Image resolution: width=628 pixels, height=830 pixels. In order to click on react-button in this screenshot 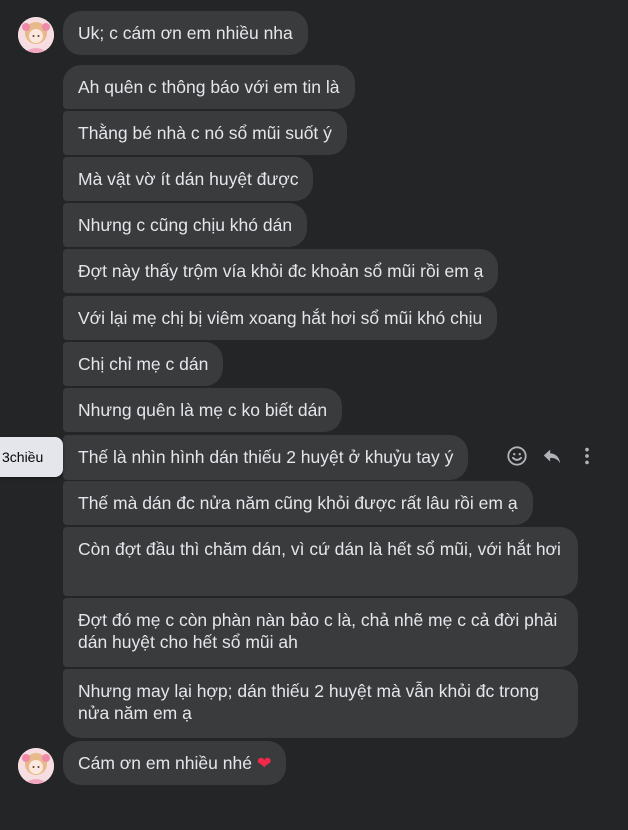, I will do `click(517, 456)`.